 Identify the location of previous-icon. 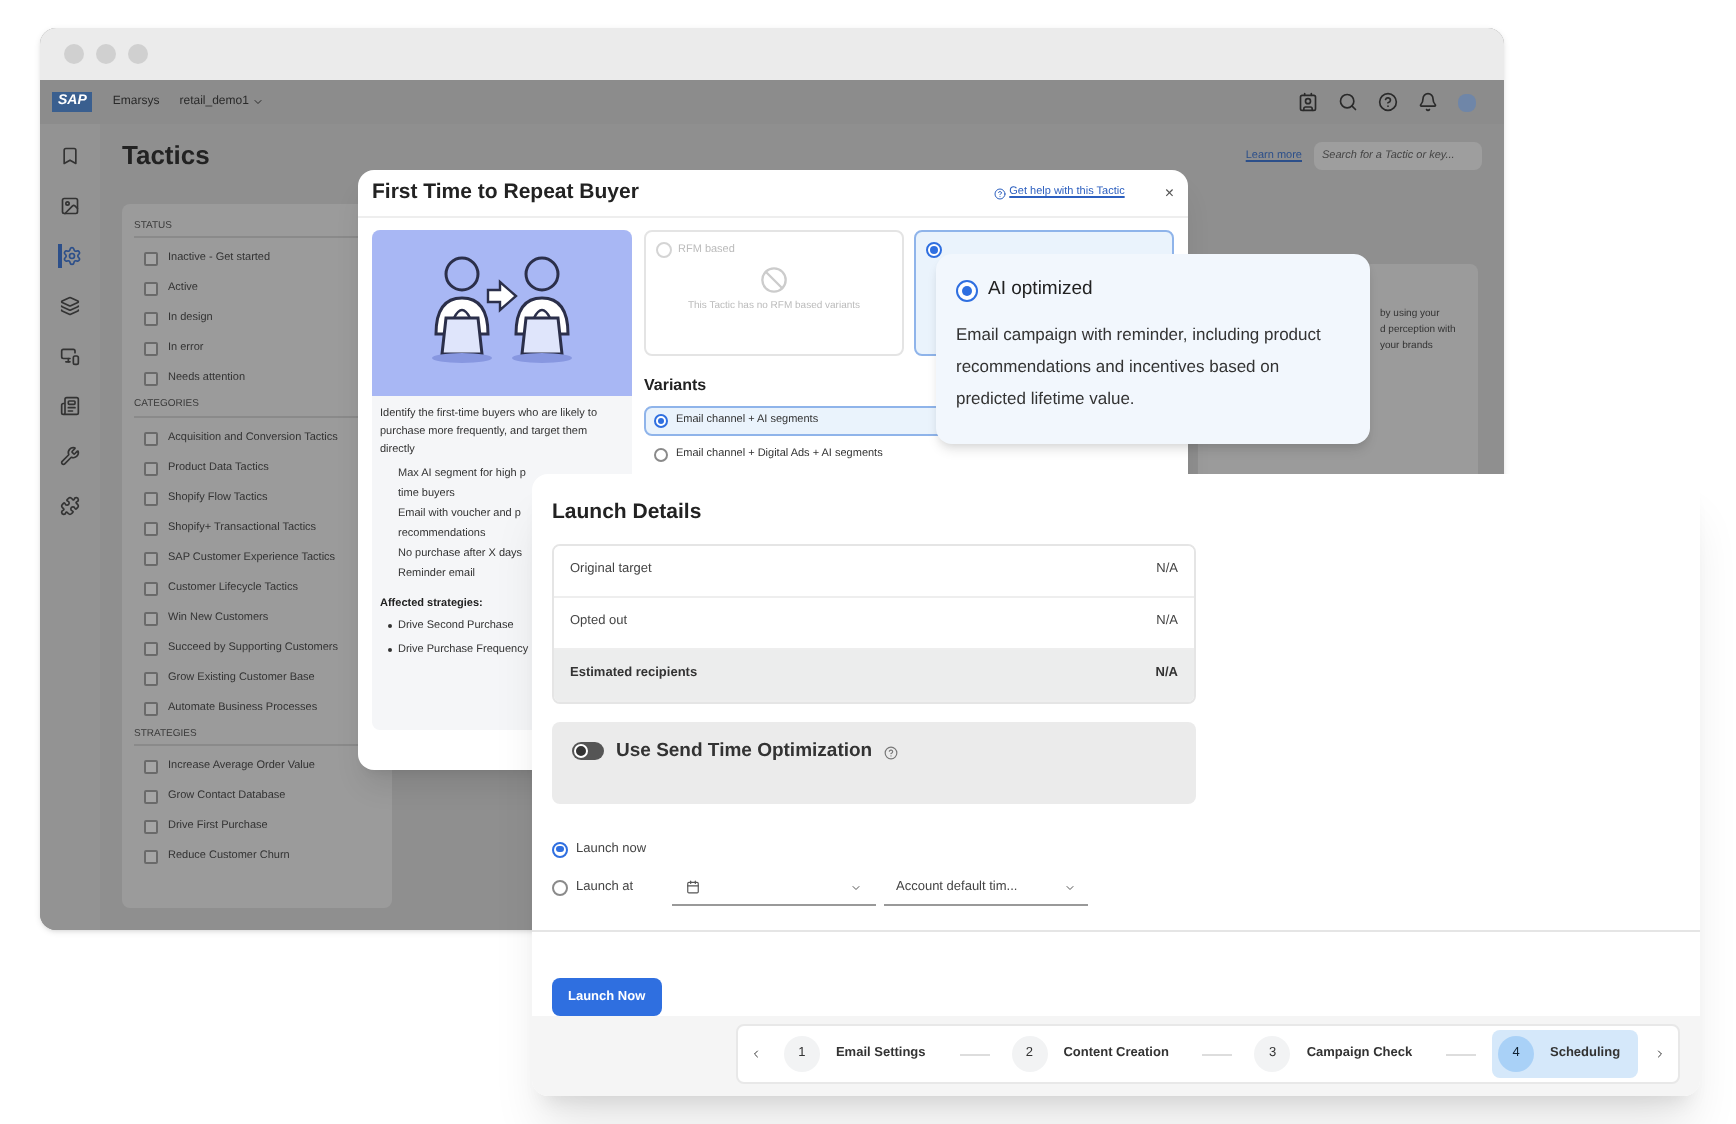
(756, 1054).